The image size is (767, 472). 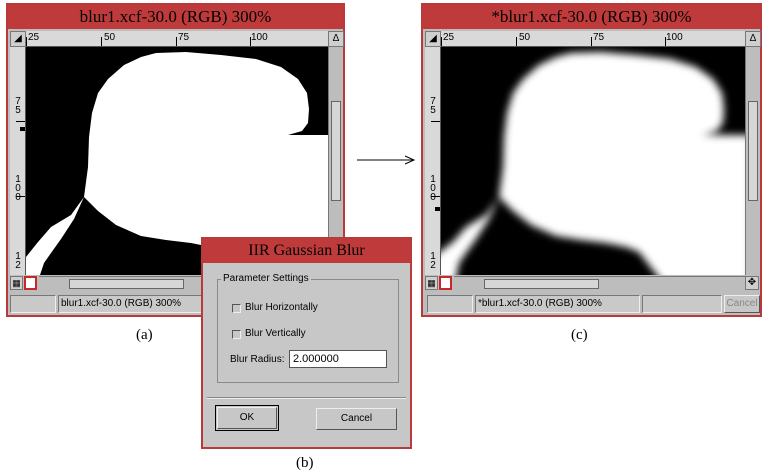 I want to click on ok-button: OK, so click(x=247, y=418).